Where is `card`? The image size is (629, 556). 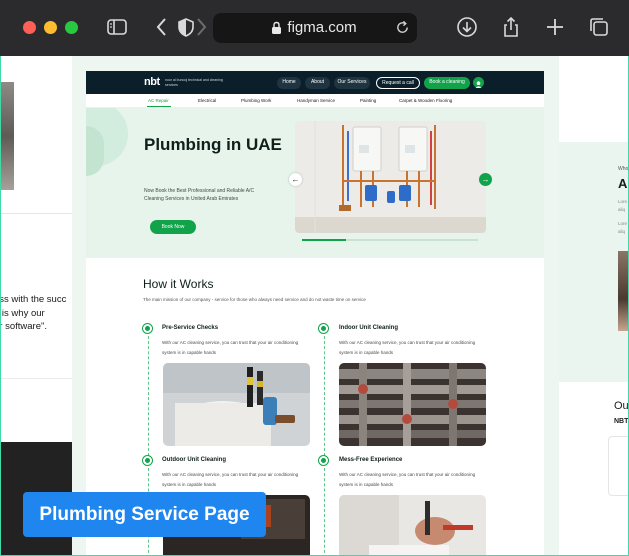
card is located at coordinates (618, 466).